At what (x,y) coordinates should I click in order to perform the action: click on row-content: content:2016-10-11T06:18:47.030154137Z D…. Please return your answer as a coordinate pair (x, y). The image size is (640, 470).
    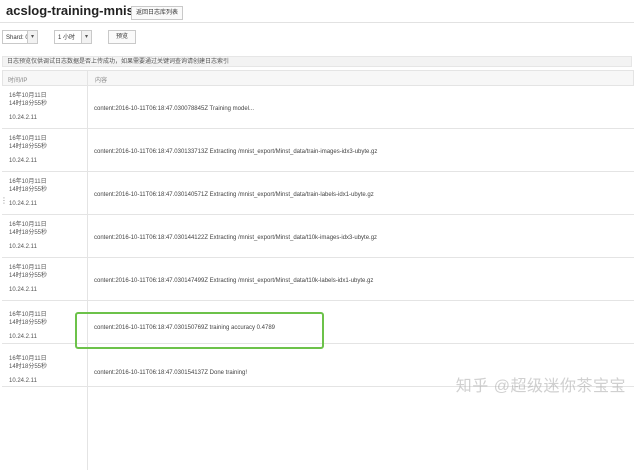
    Looking at the image, I should click on (171, 373).